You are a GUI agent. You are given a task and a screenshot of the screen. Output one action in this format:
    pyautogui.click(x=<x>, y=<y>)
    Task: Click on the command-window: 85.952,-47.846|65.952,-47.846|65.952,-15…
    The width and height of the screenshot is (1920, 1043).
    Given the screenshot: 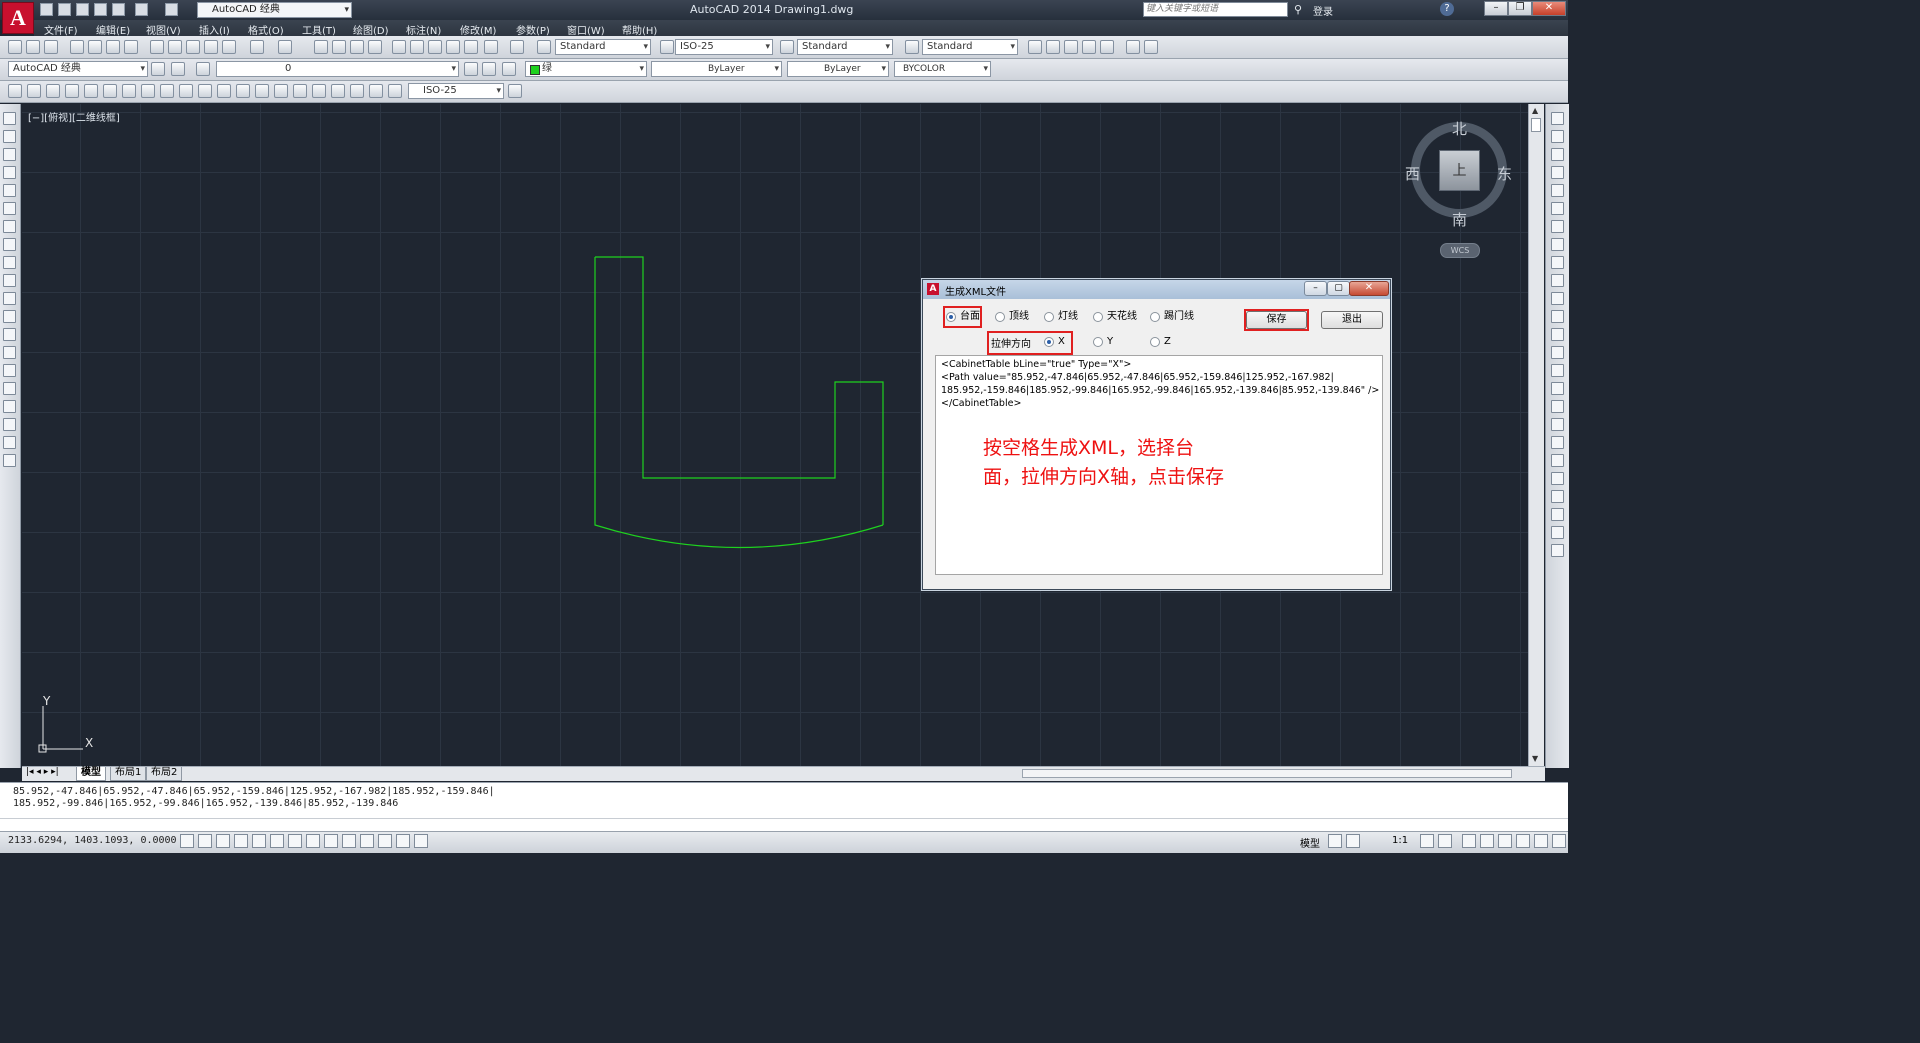 What is the action you would take?
    pyautogui.click(x=784, y=806)
    